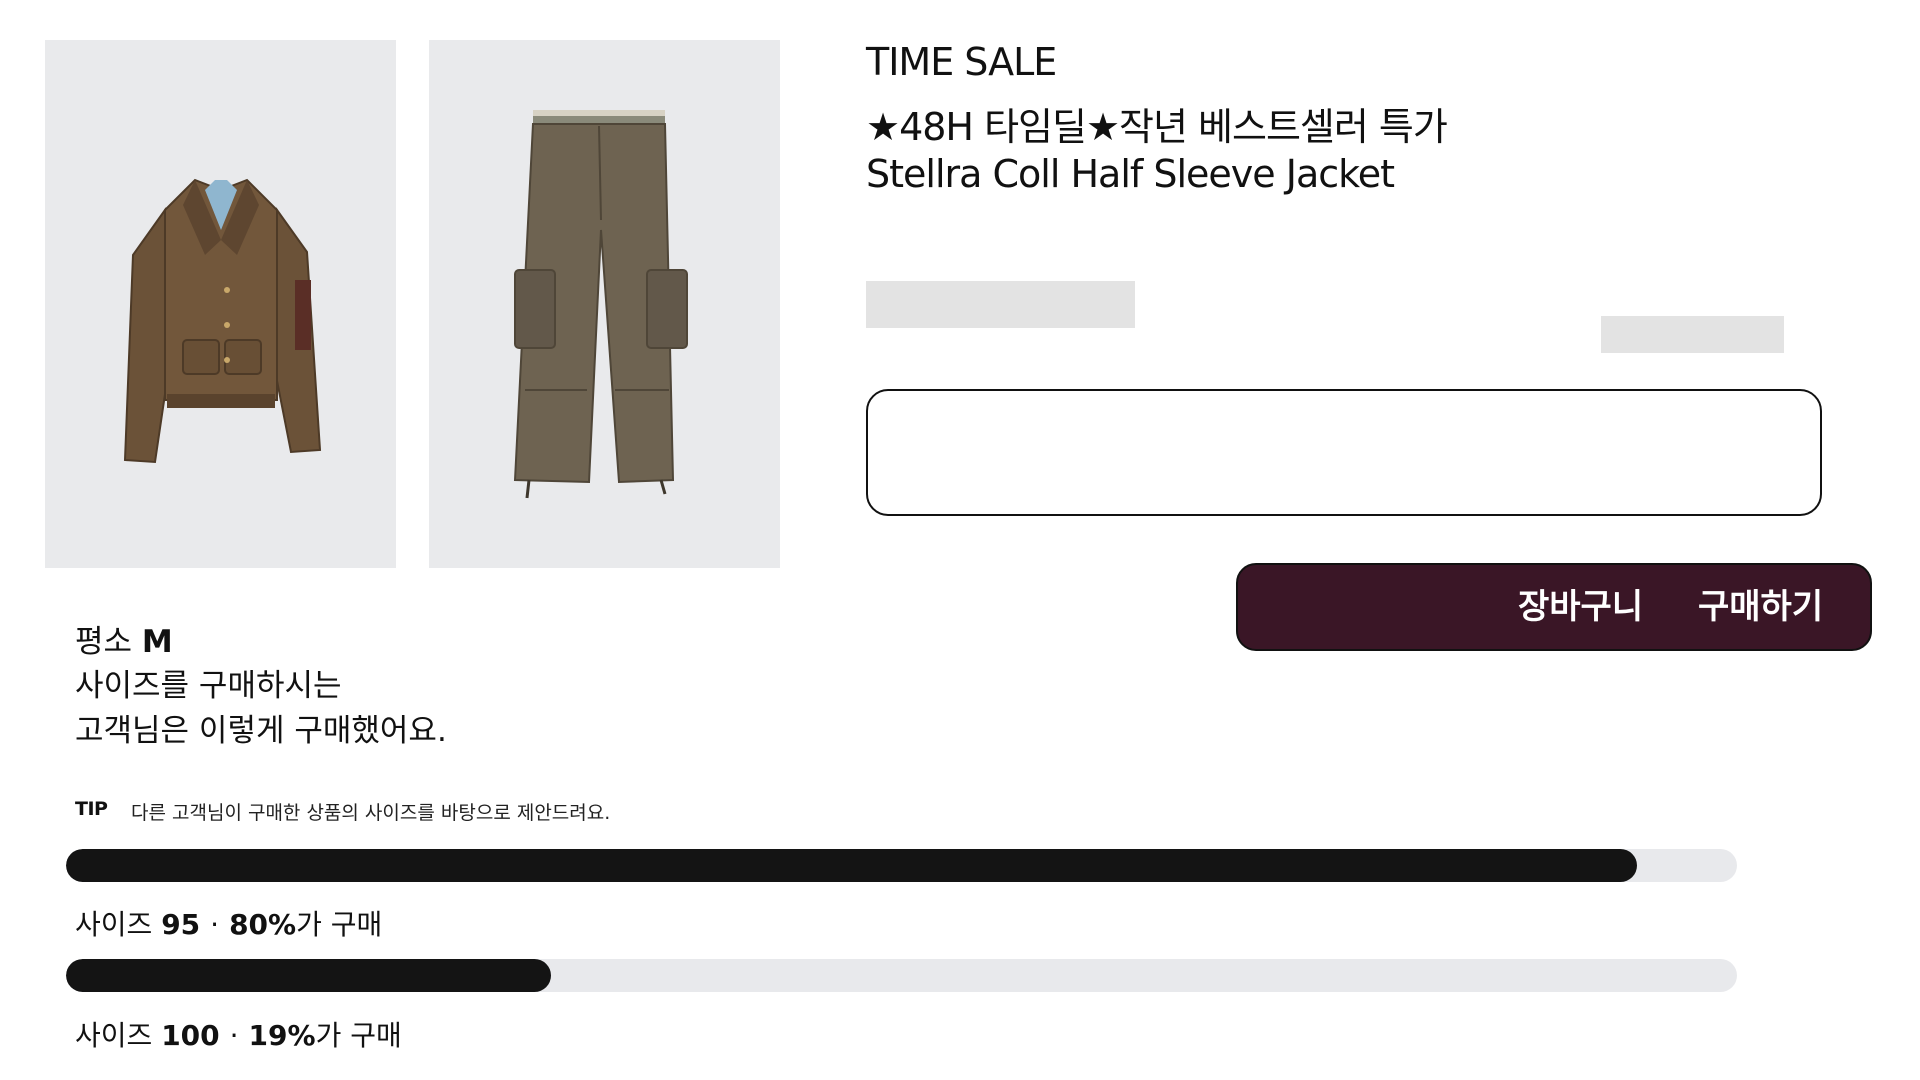  Describe the element at coordinates (1760, 607) in the screenshot. I see `buy-now-button: 구매하기` at that location.